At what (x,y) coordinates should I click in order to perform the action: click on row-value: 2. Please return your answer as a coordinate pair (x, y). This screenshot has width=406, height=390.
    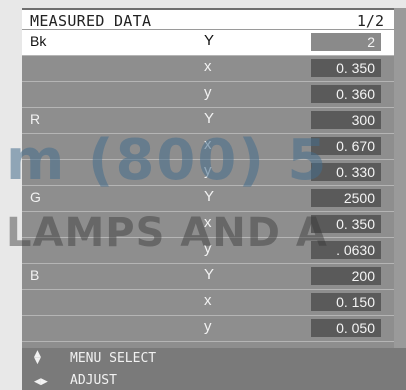
    Looking at the image, I should click on (346, 42).